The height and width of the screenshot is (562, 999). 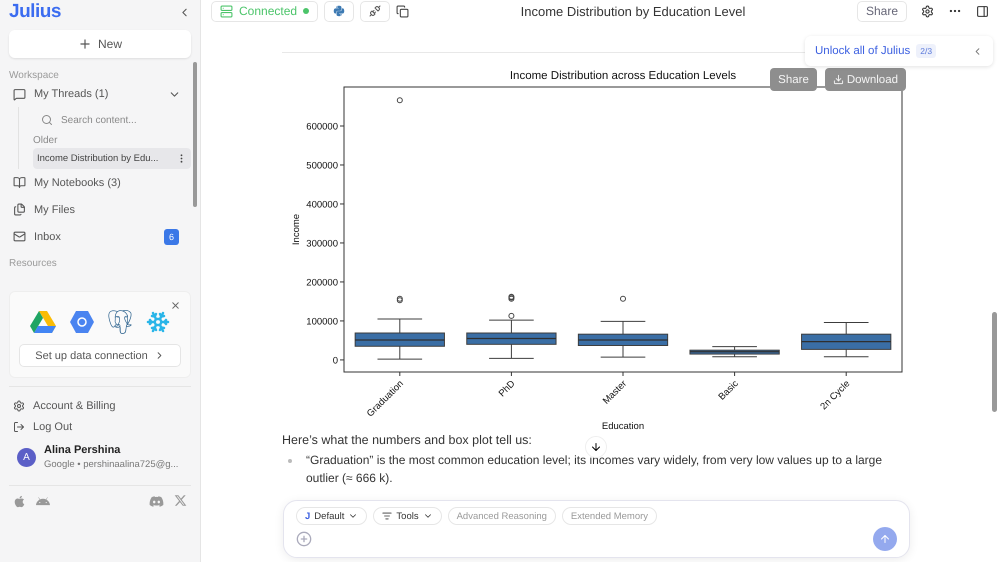 I want to click on share-button: Share, so click(x=881, y=11).